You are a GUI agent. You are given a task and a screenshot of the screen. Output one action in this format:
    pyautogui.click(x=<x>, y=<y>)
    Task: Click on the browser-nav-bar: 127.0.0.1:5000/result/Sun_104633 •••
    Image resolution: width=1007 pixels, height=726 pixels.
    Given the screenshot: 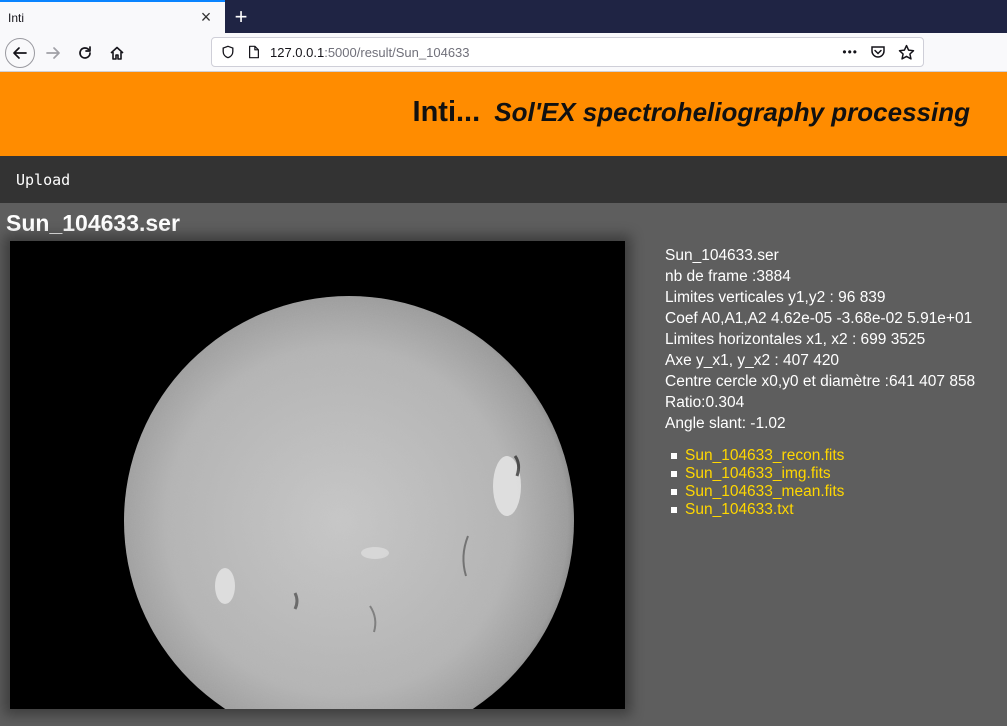 What is the action you would take?
    pyautogui.click(x=503, y=52)
    